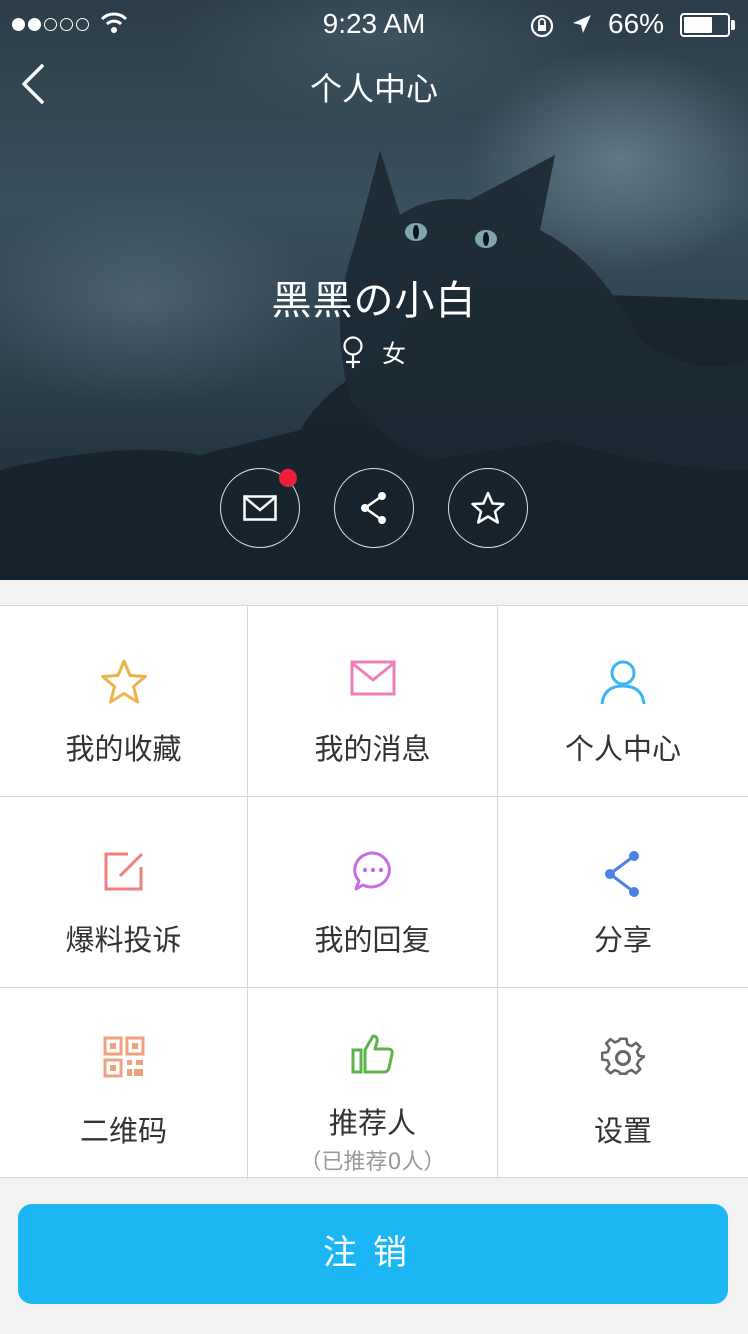 Image resolution: width=748 pixels, height=1334 pixels. I want to click on location-arrow-icon, so click(582, 24).